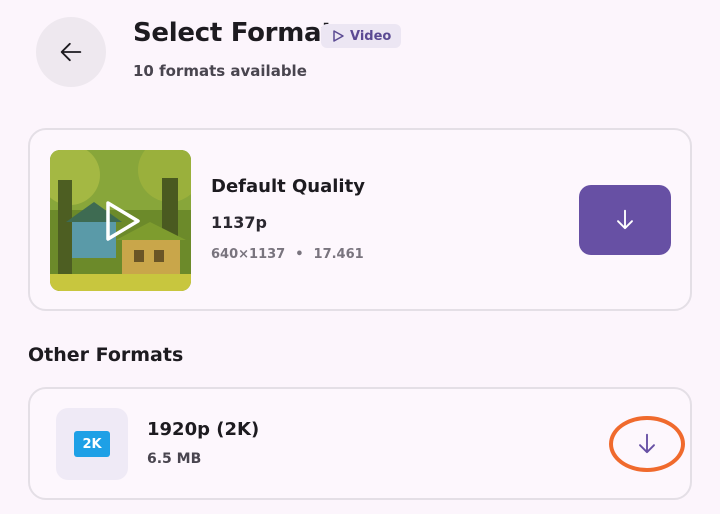 This screenshot has height=514, width=720. I want to click on format-icon-box: 2K, so click(92, 444).